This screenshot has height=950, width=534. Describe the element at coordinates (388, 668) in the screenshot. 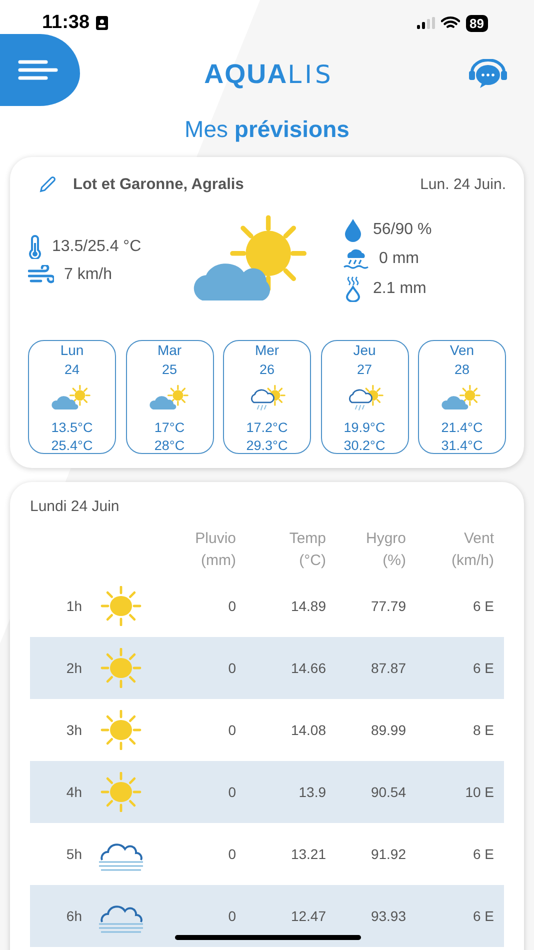

I see `humidity-cell-text: 87.87` at that location.